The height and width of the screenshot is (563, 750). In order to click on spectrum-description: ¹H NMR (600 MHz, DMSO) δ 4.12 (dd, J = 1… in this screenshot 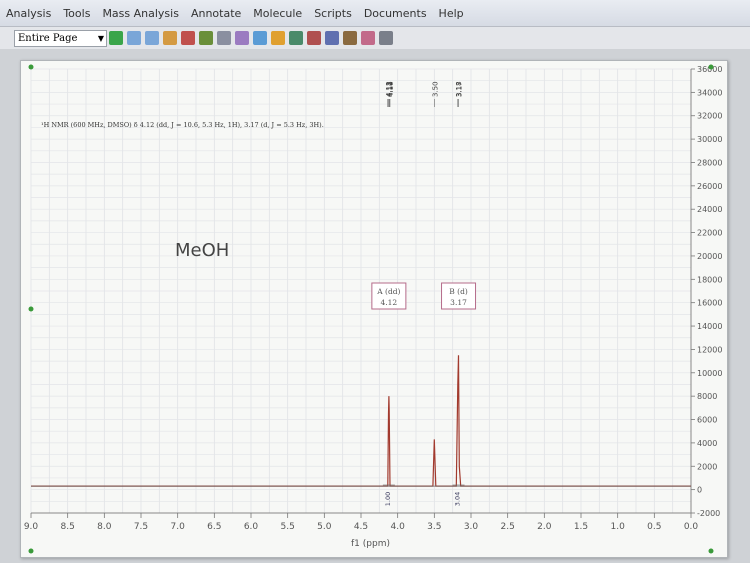, I will do `click(182, 125)`.